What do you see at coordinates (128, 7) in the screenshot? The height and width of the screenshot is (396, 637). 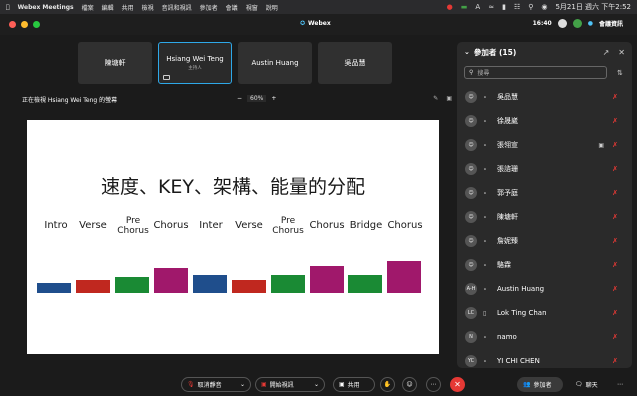 I see `menu-share: 共用` at bounding box center [128, 7].